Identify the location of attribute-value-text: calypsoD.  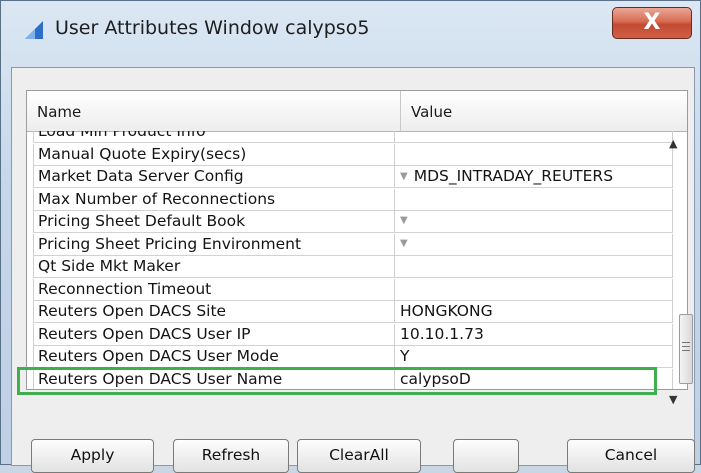
(435, 378).